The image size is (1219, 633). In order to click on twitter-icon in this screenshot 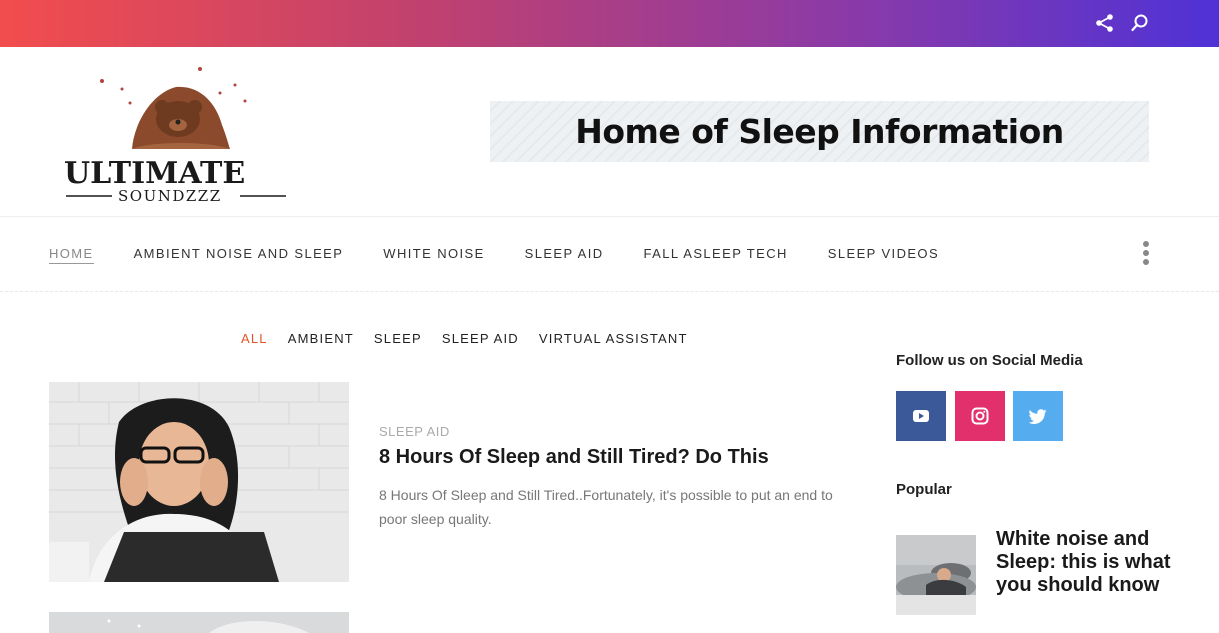, I will do `click(1038, 416)`.